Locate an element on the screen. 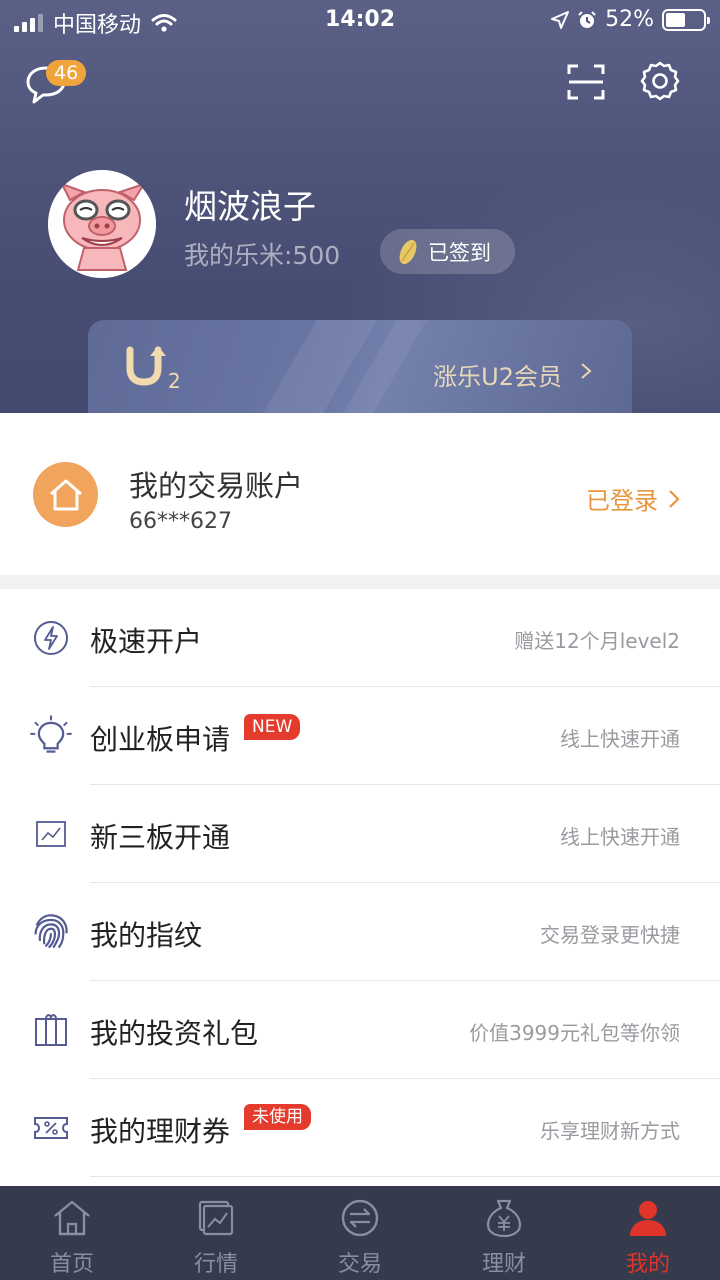 The width and height of the screenshot is (720, 1280). fingerprint-icon is located at coordinates (51, 931).